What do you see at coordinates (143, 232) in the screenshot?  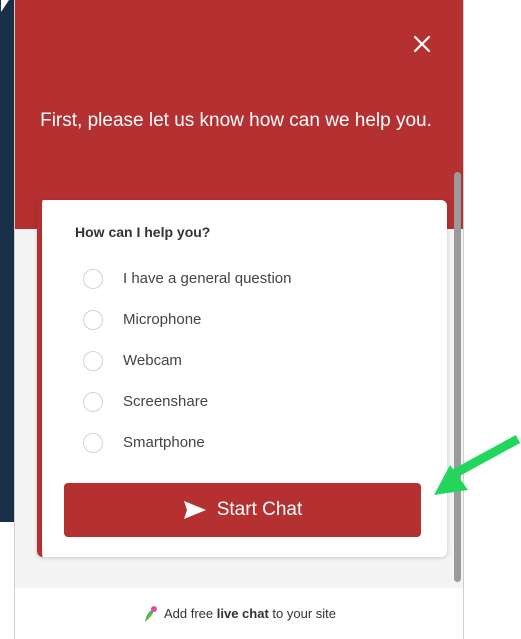 I see `question-label: How can I help you?` at bounding box center [143, 232].